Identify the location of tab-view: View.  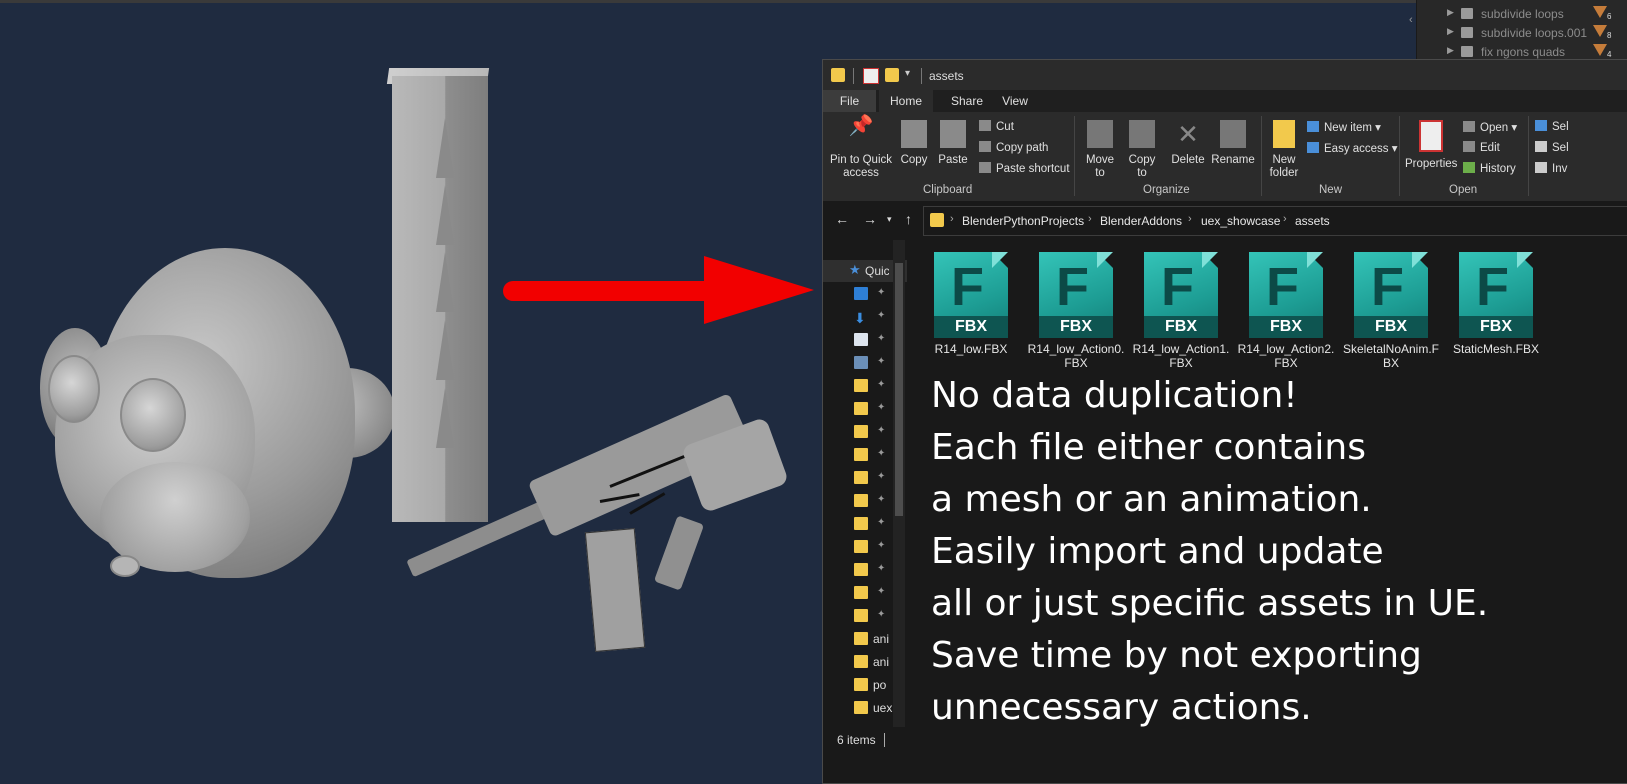
(1015, 101).